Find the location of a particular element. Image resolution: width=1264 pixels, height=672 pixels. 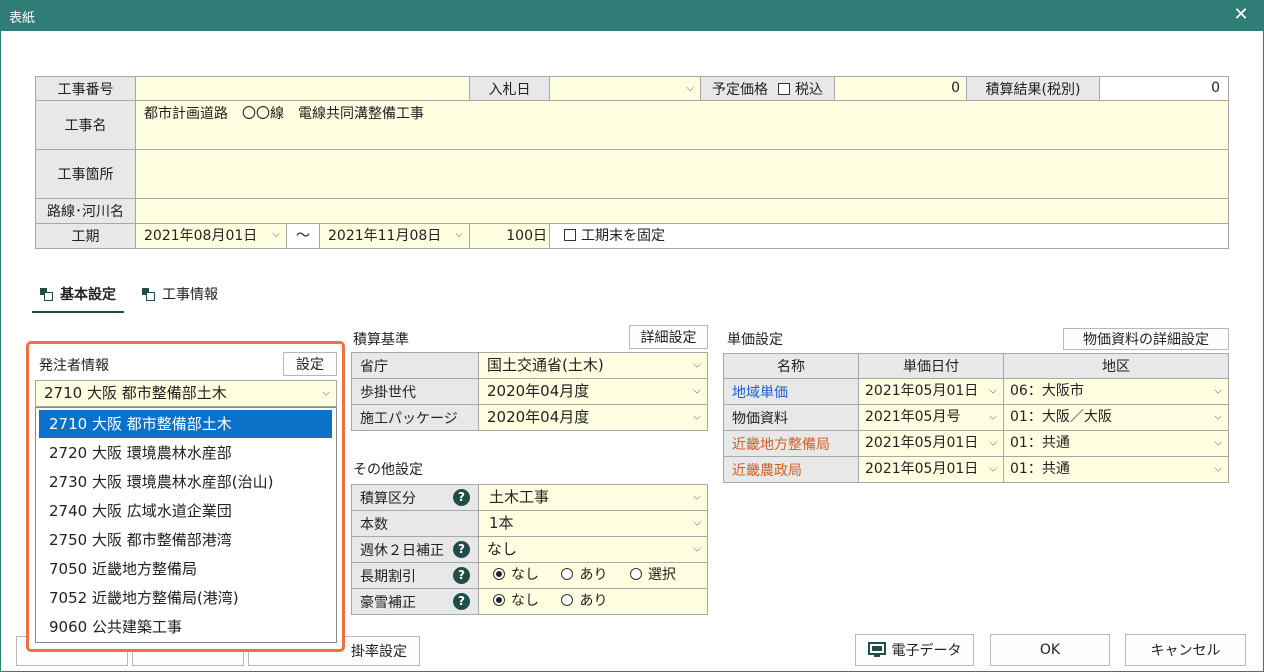

dropdown-option: 2750 大阪 都市整備部港湾 is located at coordinates (185, 540).